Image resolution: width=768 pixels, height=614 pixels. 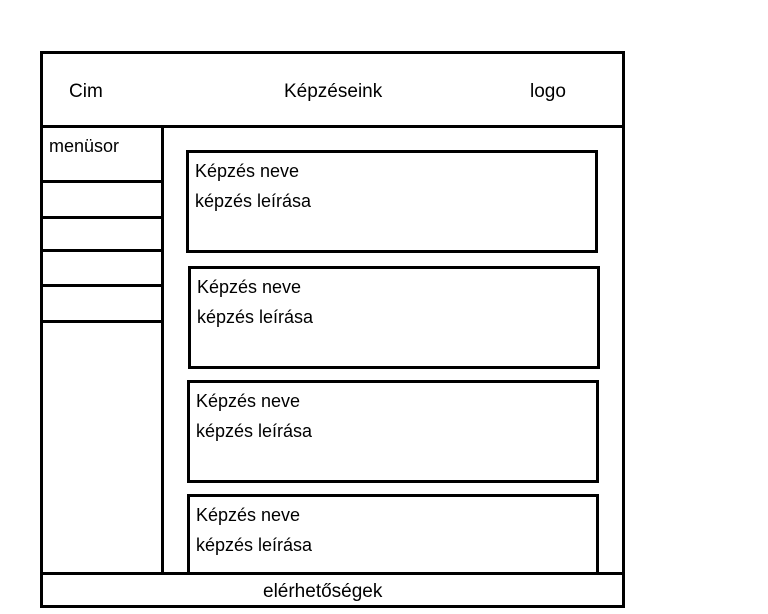 I want to click on sidebar-menu: menüsor, so click(x=102, y=350).